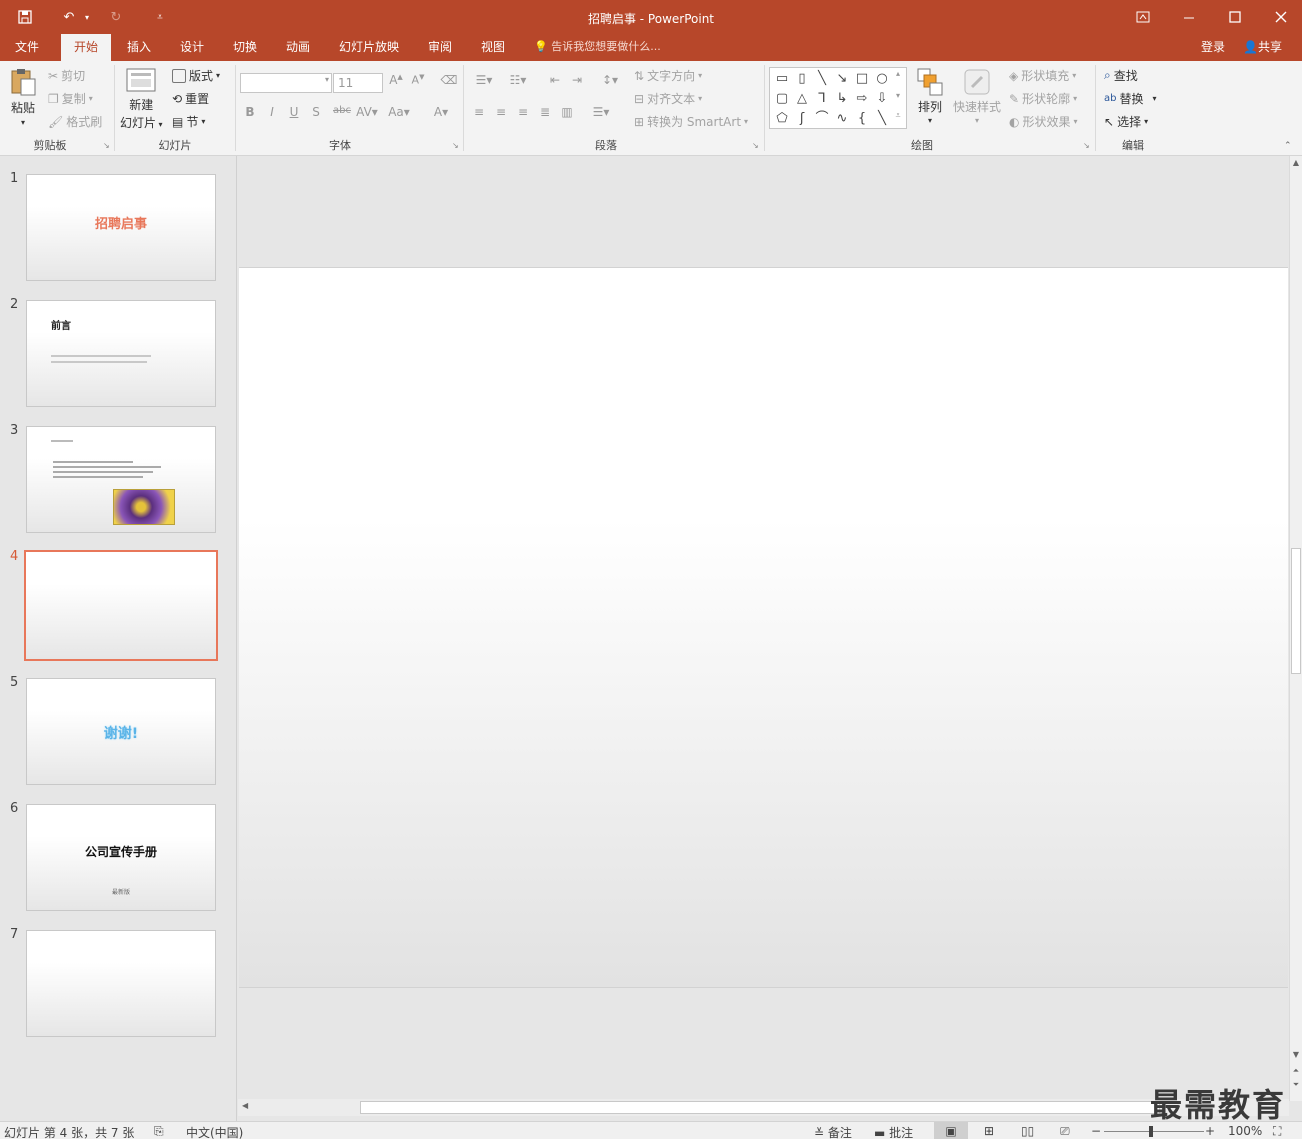 This screenshot has width=1302, height=1139. What do you see at coordinates (893, 1131) in the screenshot?
I see `comments-button: ▬ 批注` at bounding box center [893, 1131].